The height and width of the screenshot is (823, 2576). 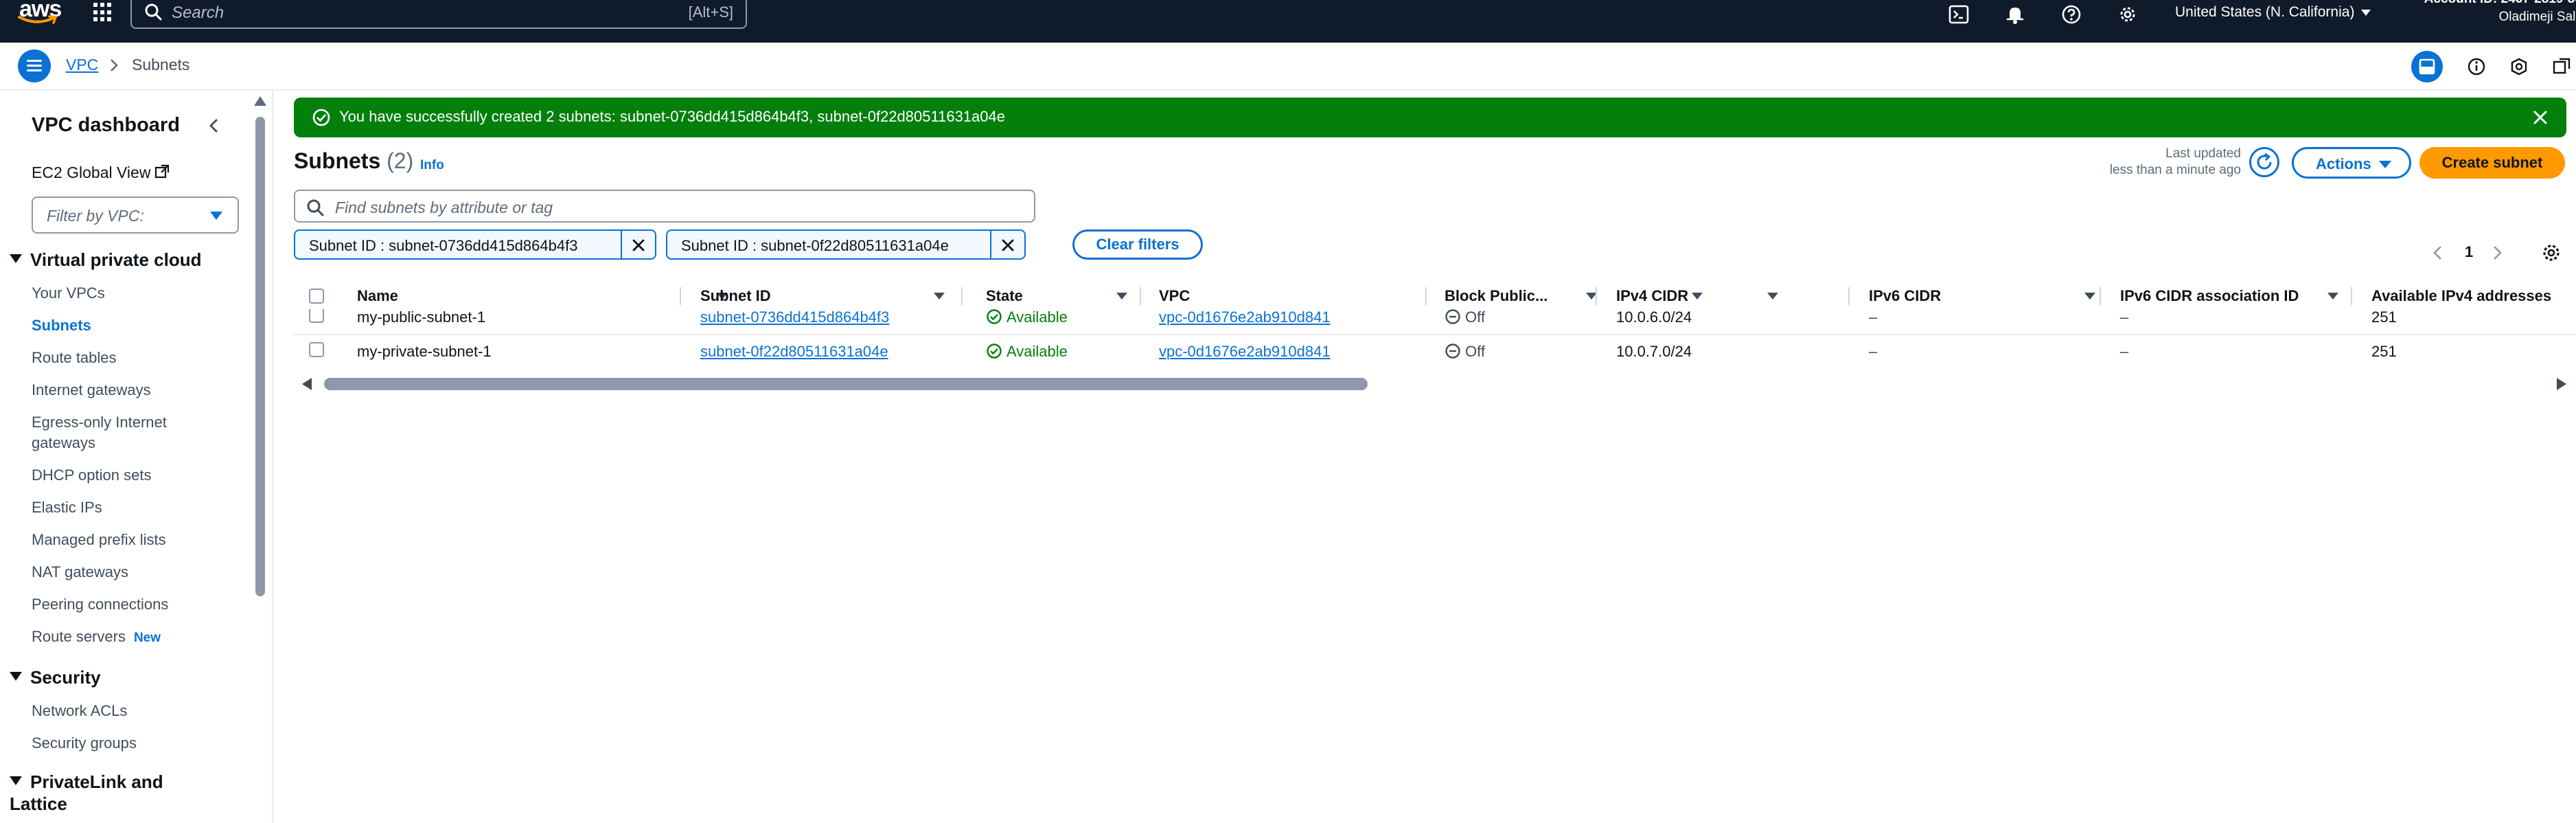 I want to click on help-icon, so click(x=2071, y=14).